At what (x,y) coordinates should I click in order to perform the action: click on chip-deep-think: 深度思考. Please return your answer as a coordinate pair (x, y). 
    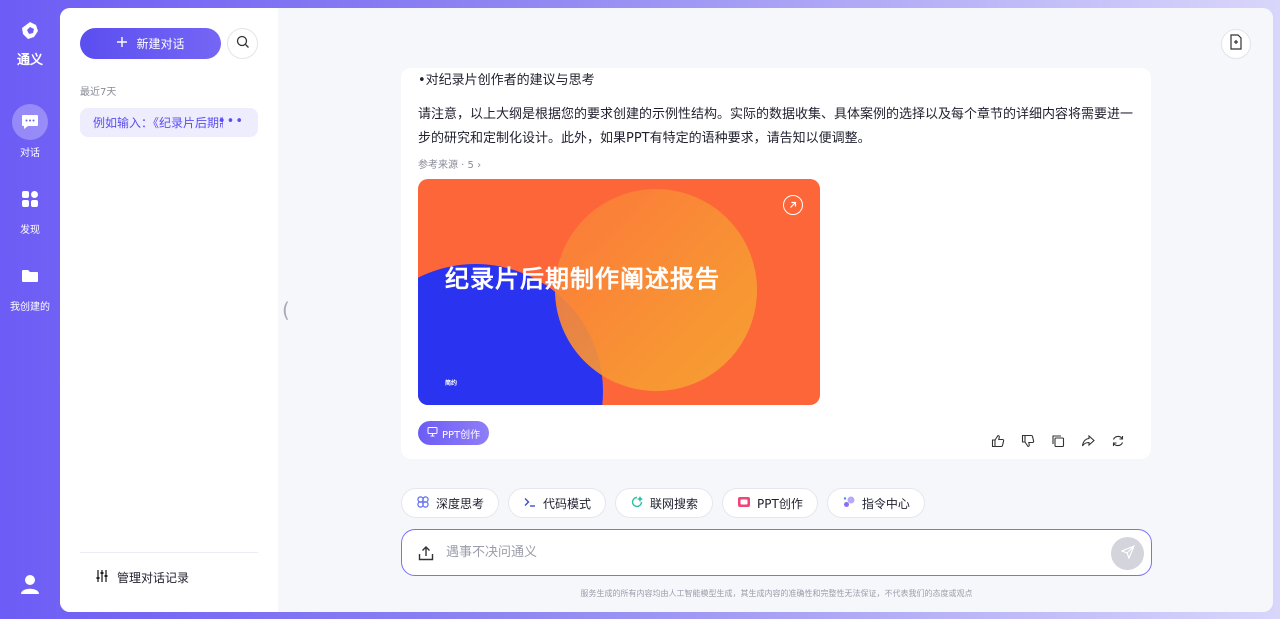
    Looking at the image, I should click on (450, 503).